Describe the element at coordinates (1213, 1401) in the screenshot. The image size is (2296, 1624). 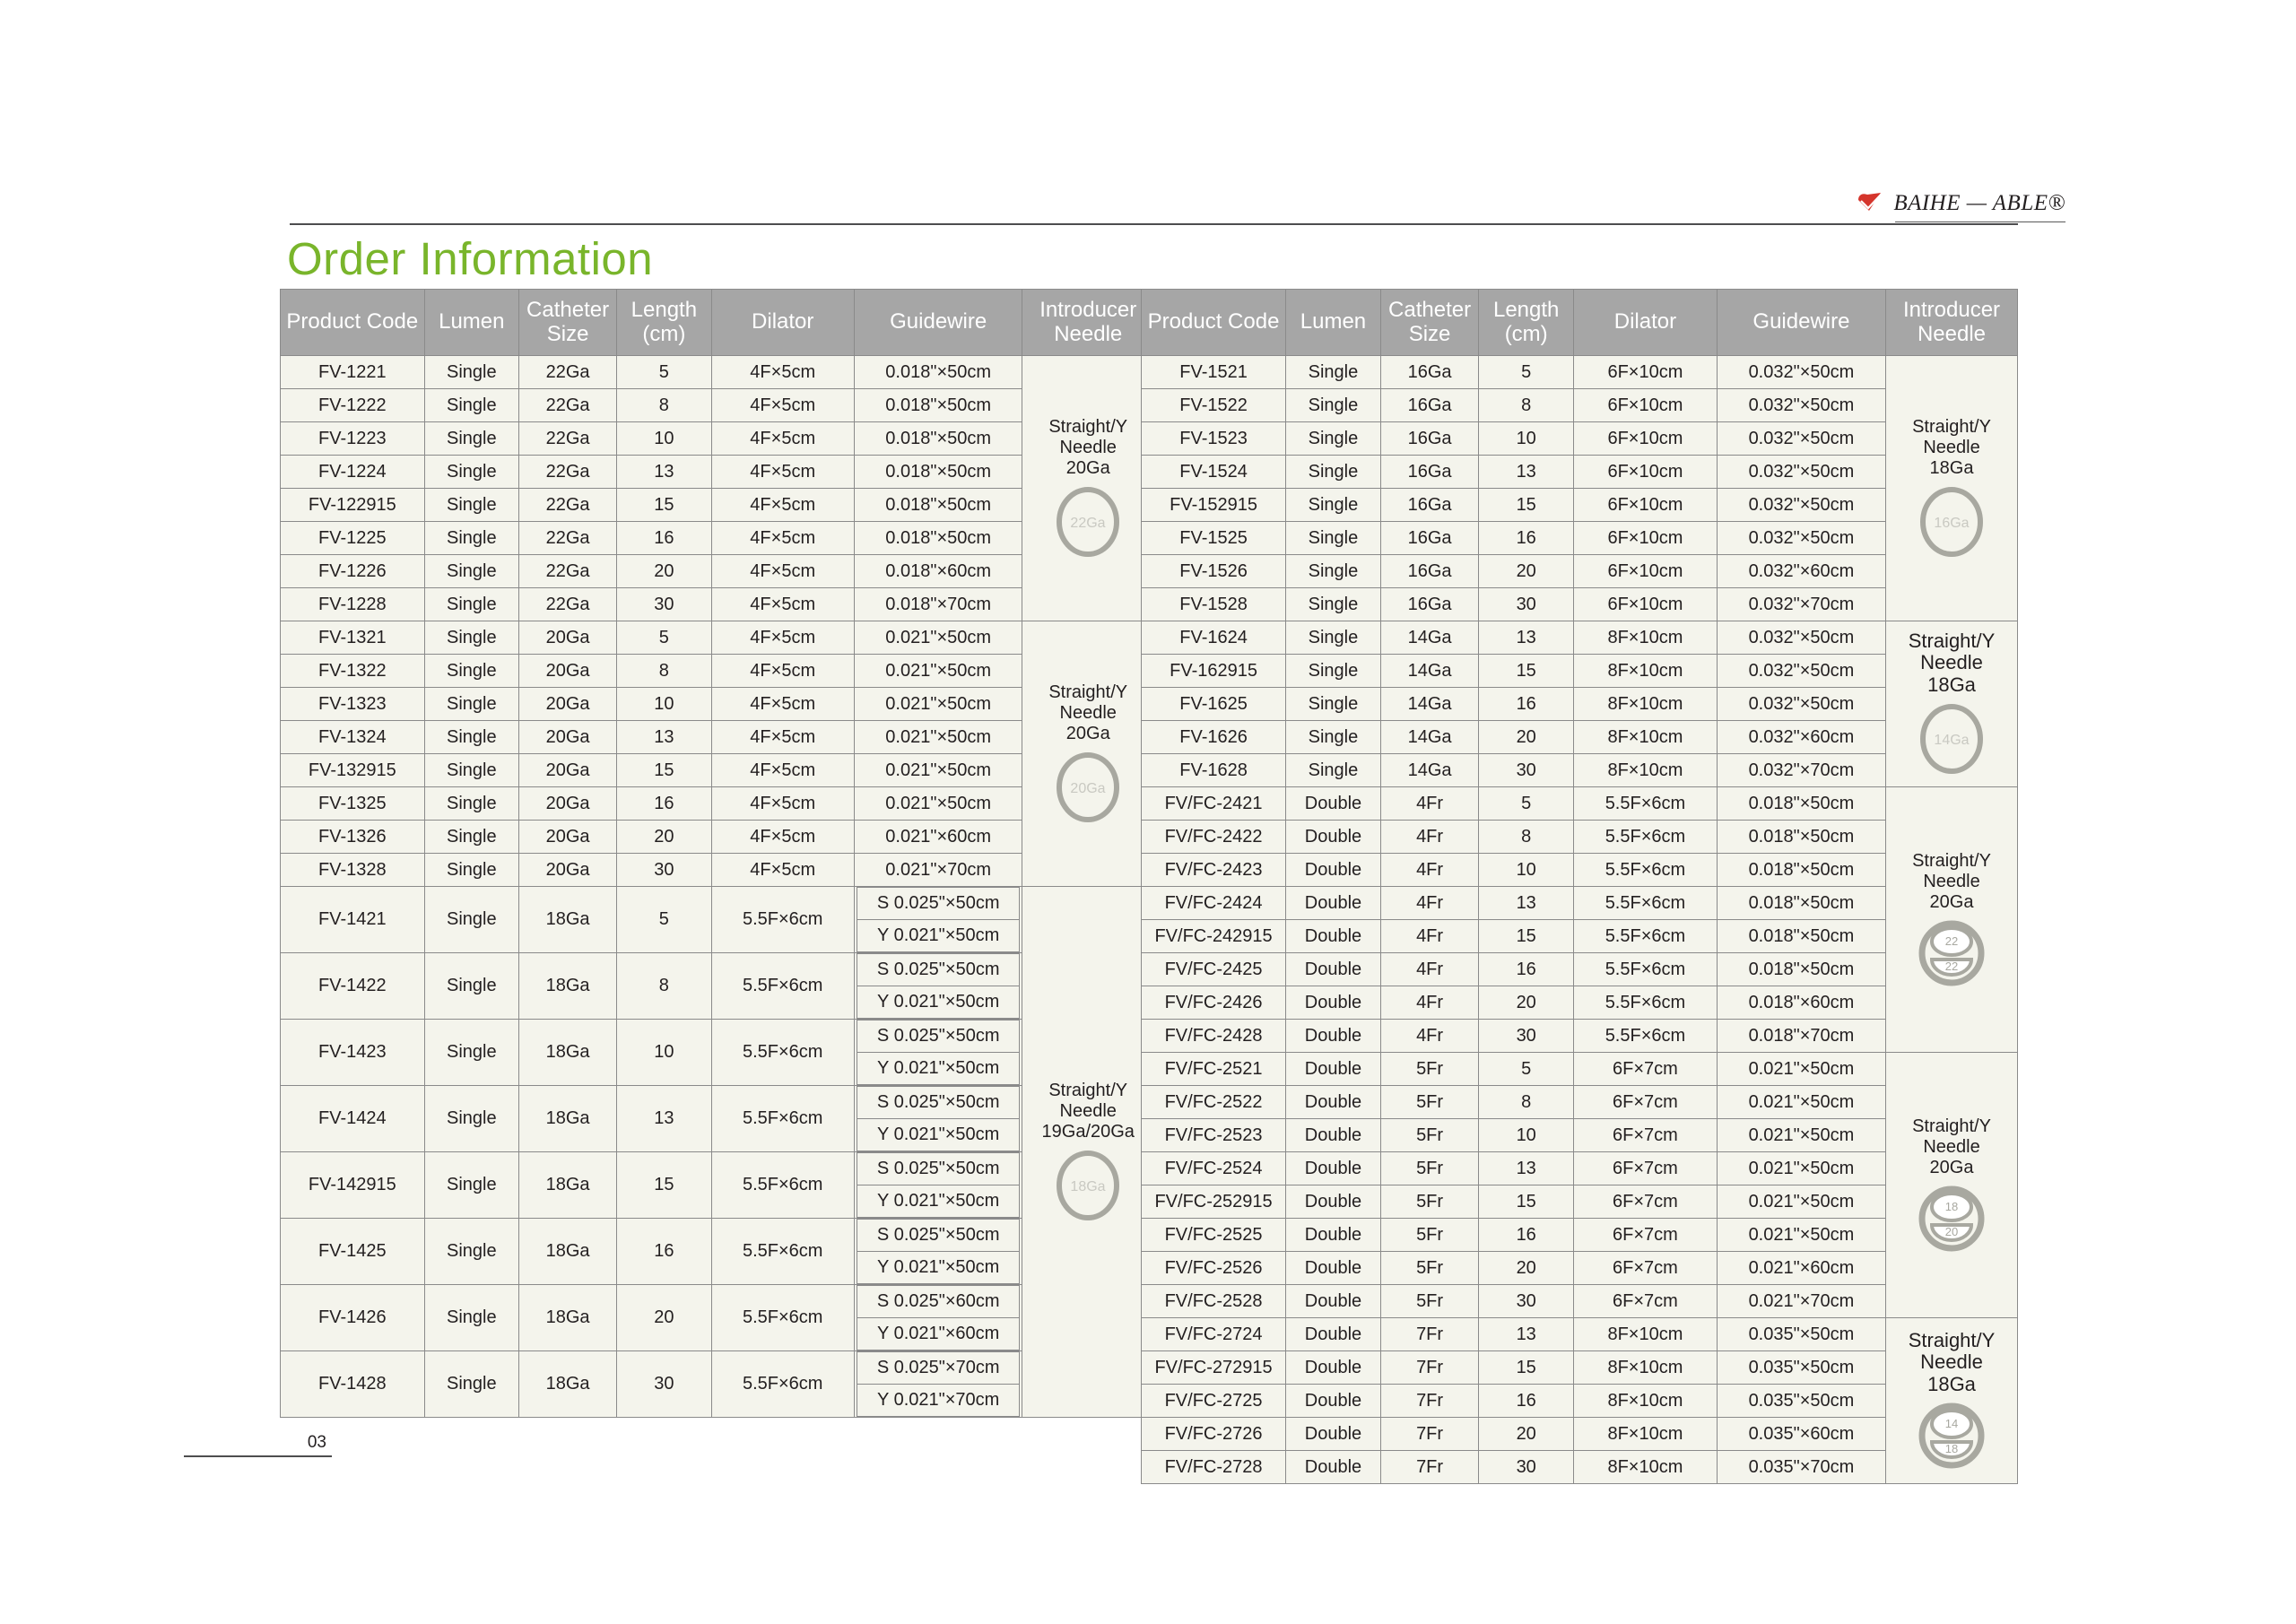
I see `product-code-cell: FV/FC-2725` at that location.